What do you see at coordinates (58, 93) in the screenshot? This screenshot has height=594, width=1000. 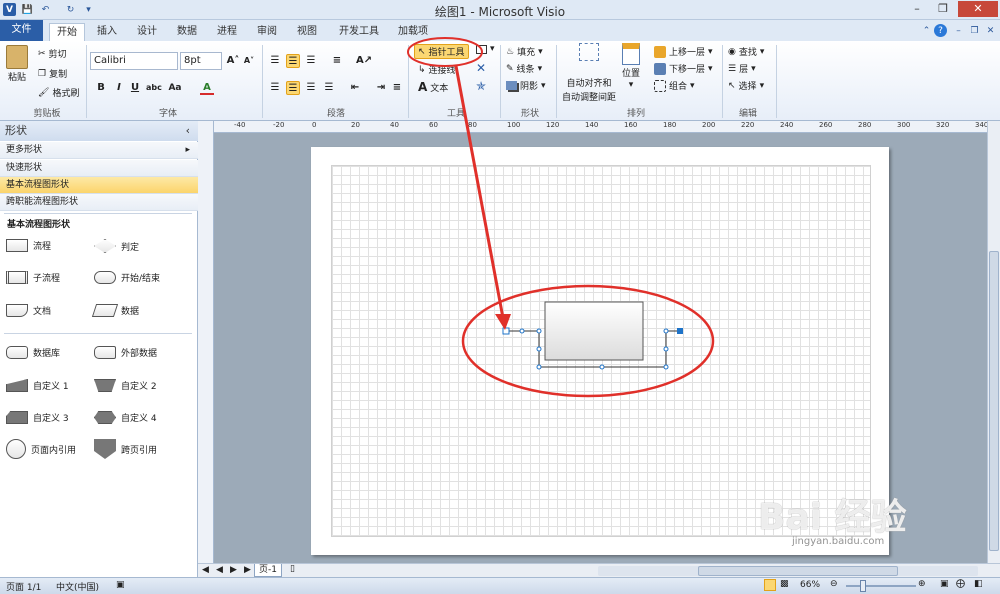 I see `format-painter-button: 🖌 格式刷` at bounding box center [58, 93].